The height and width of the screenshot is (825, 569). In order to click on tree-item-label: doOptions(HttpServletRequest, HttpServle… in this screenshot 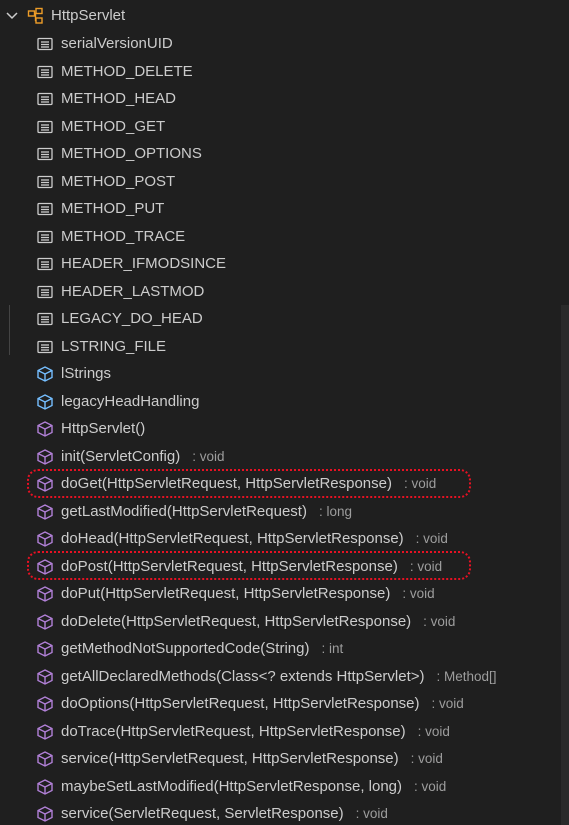, I will do `click(262, 703)`.